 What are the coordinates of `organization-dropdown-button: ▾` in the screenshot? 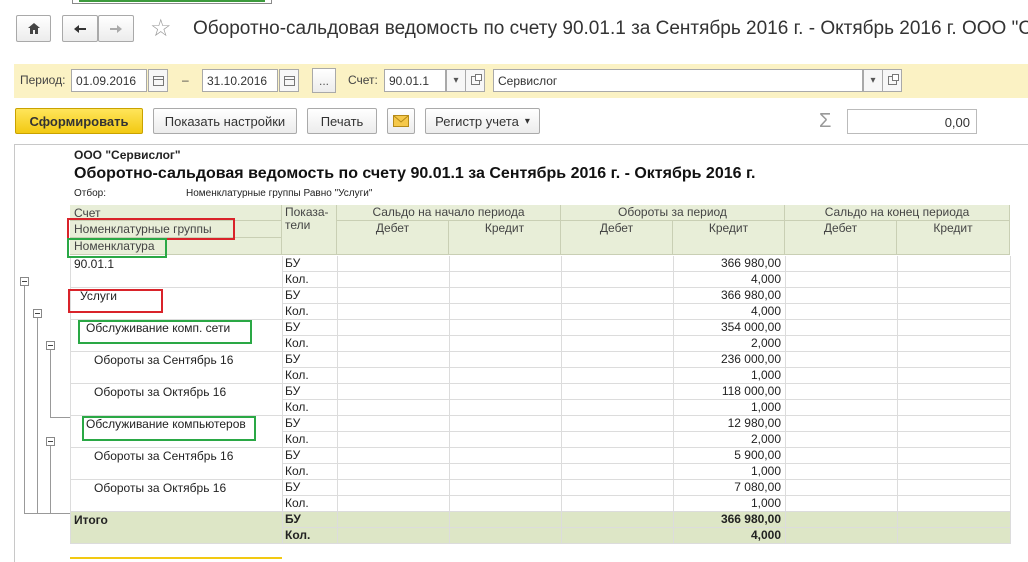 It's located at (873, 80).